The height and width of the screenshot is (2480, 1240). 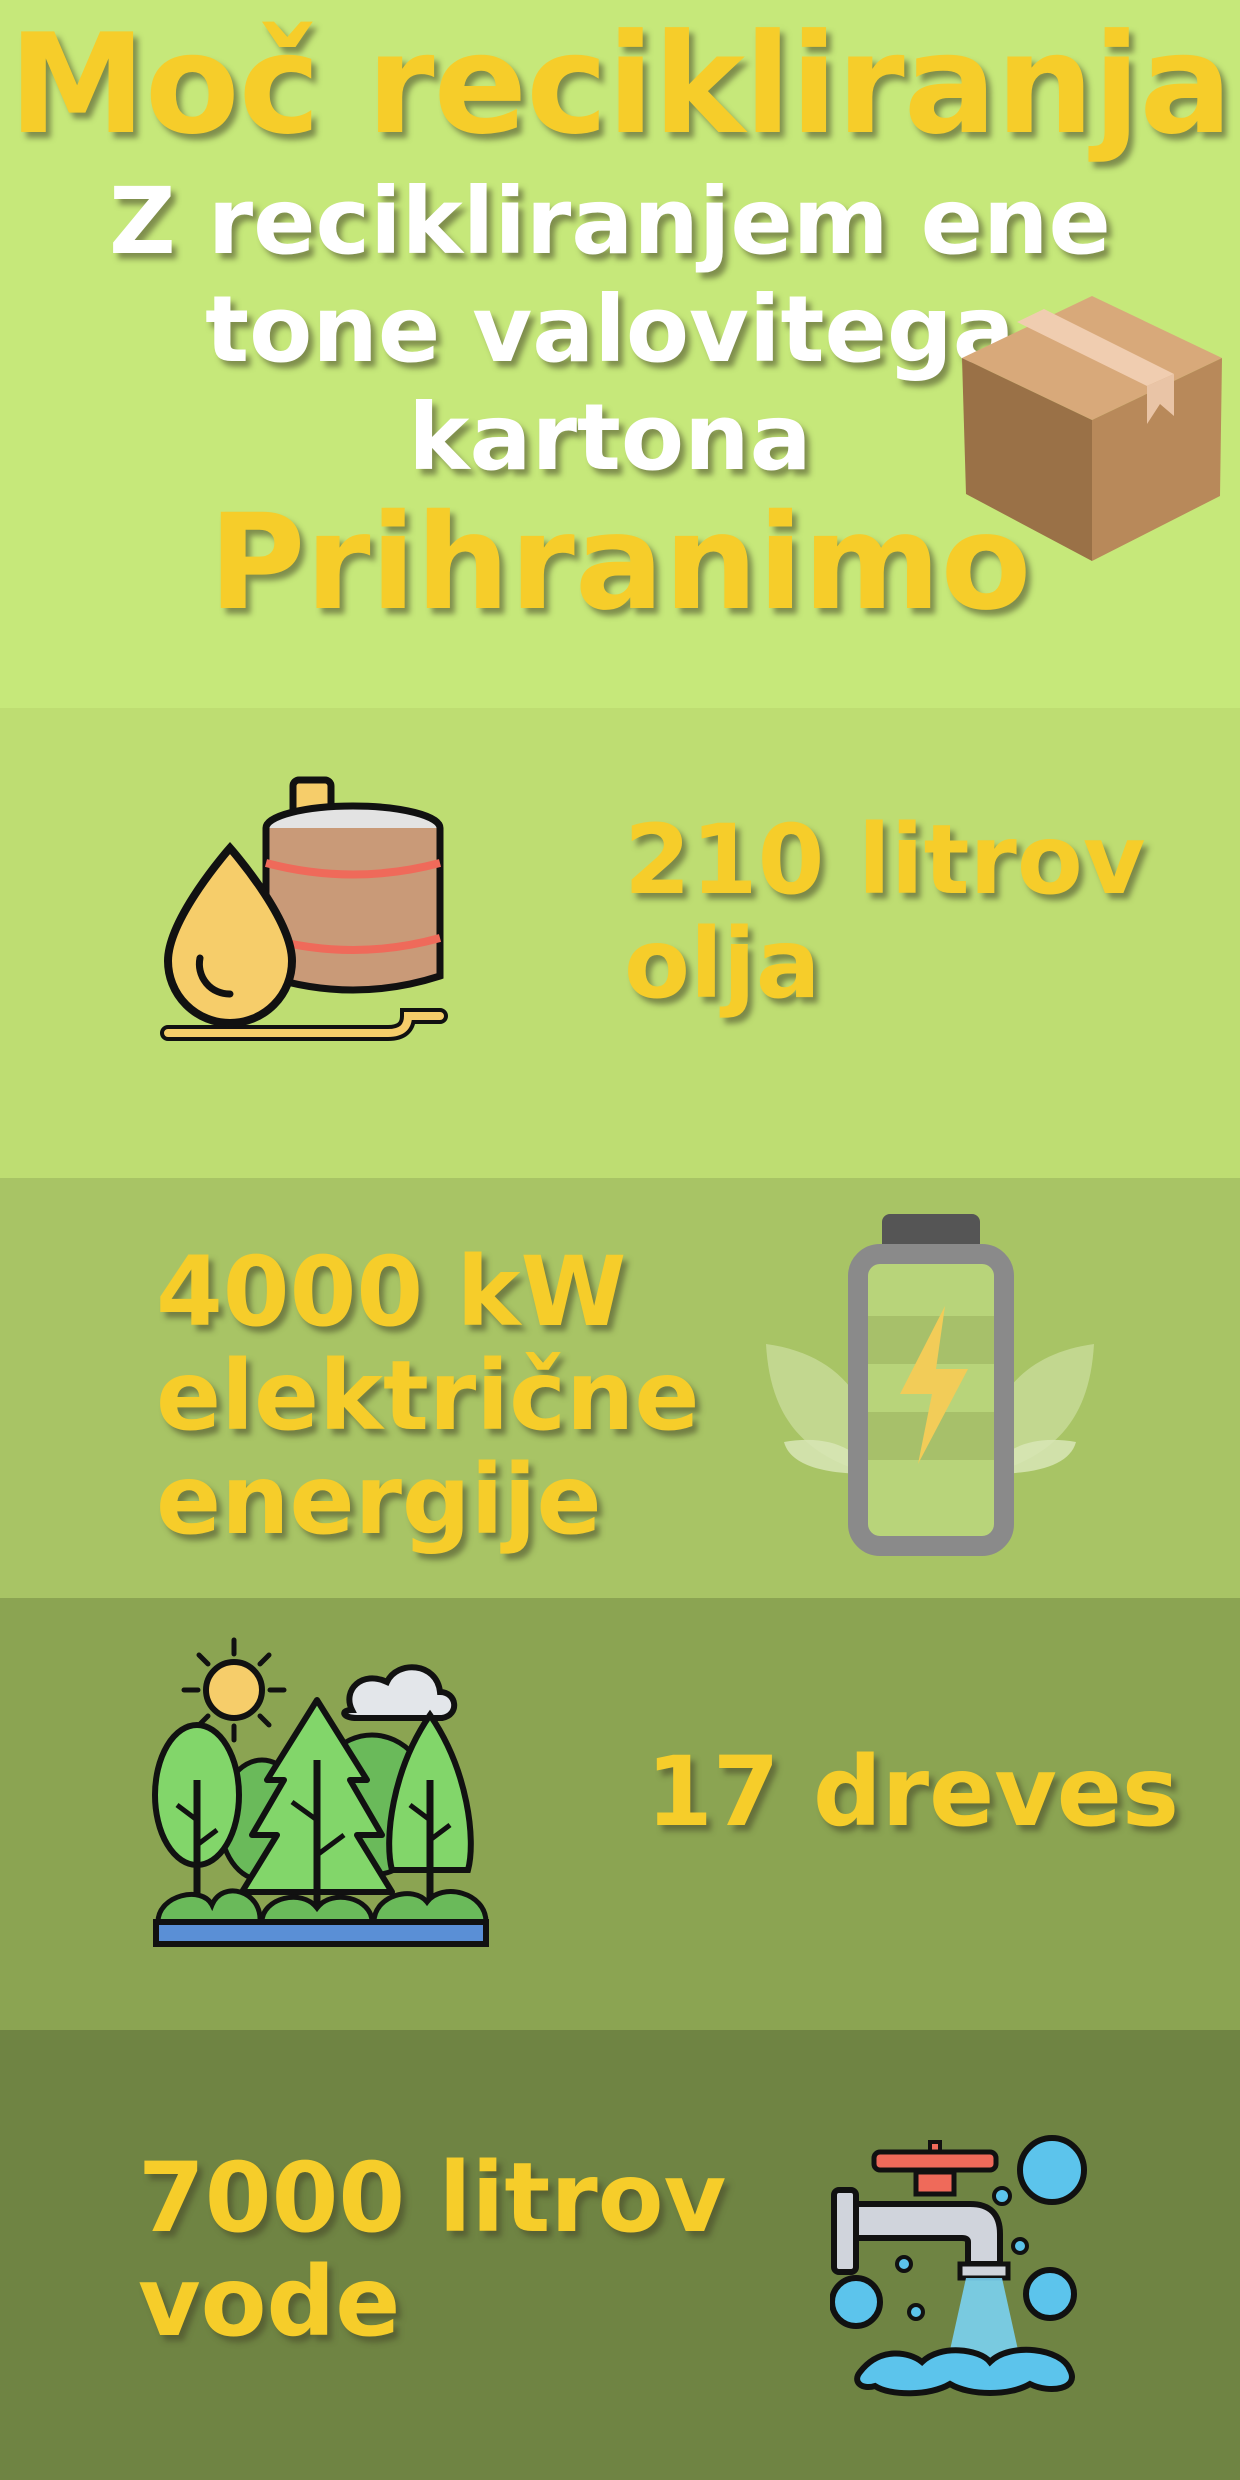 I want to click on oil-stat-line: 210 litrov, so click(x=885, y=860).